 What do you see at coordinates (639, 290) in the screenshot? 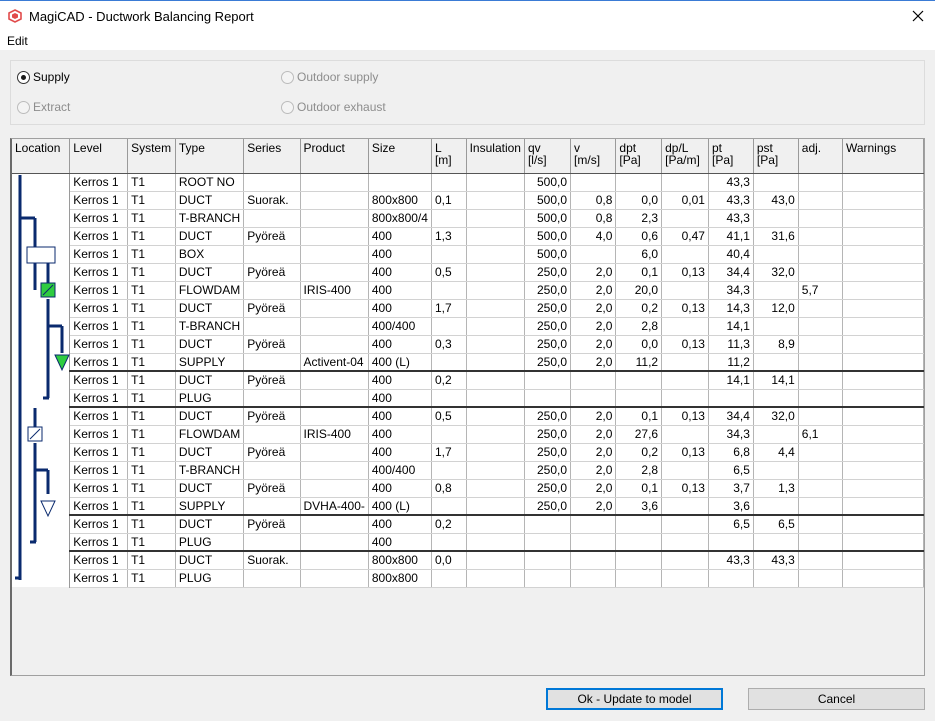
I see `table-cell: 20,0` at bounding box center [639, 290].